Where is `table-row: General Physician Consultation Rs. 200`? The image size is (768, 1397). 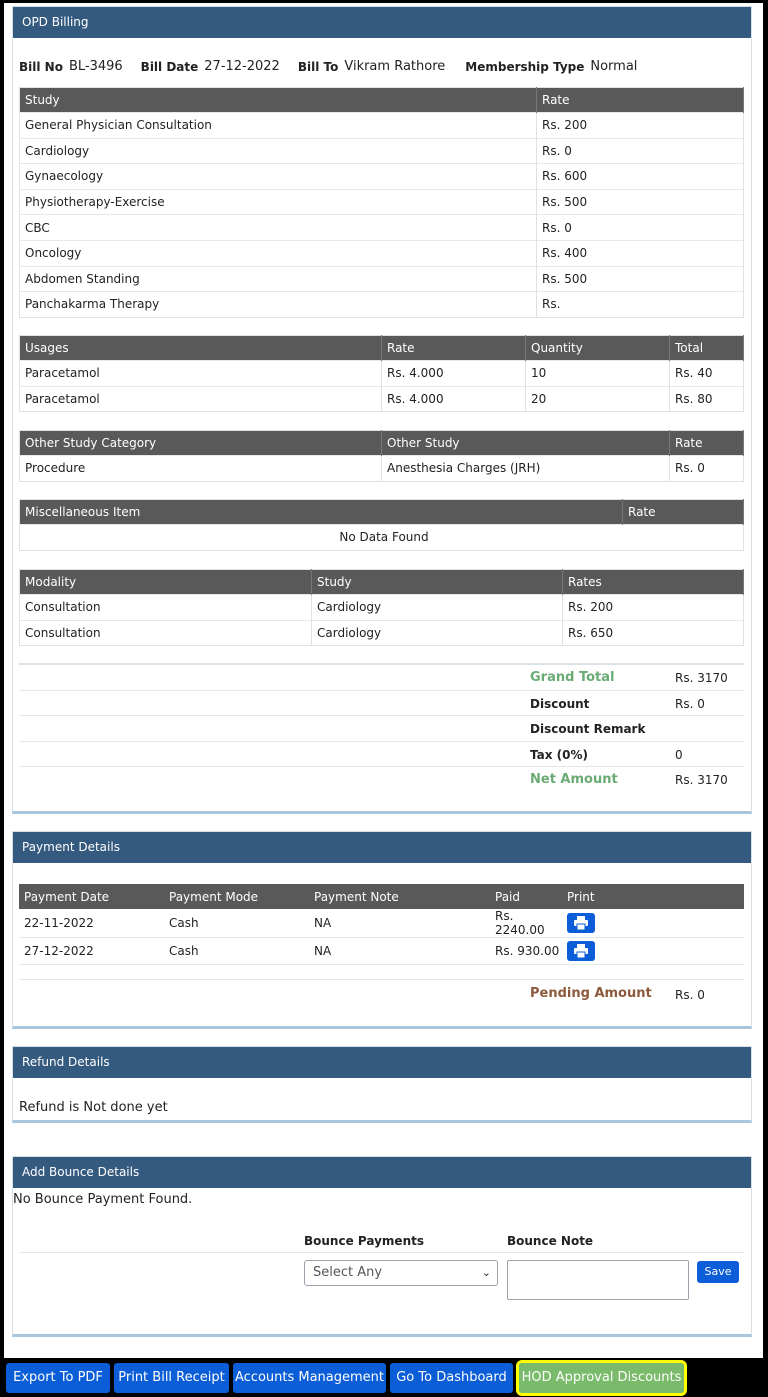 table-row: General Physician Consultation Rs. 200 is located at coordinates (381, 125).